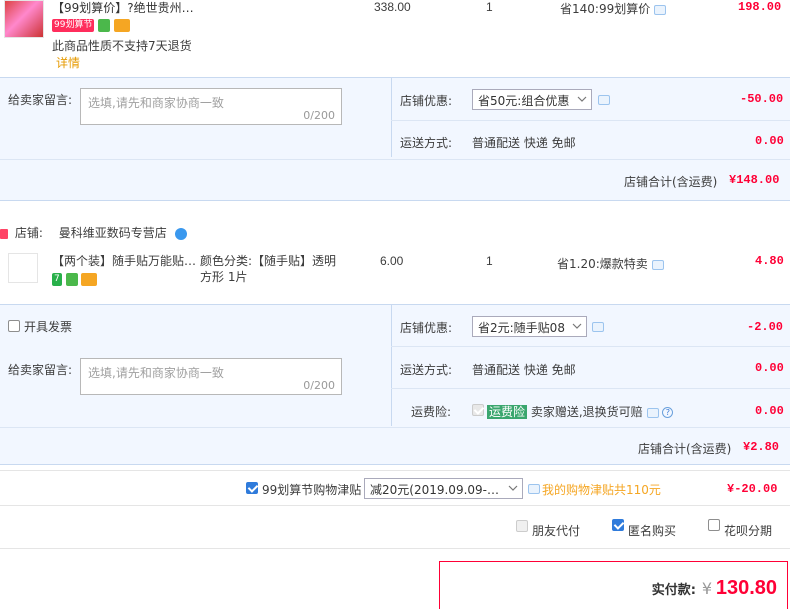 The image size is (790, 609). Describe the element at coordinates (489, 7) in the screenshot. I see `quantity: 1` at that location.